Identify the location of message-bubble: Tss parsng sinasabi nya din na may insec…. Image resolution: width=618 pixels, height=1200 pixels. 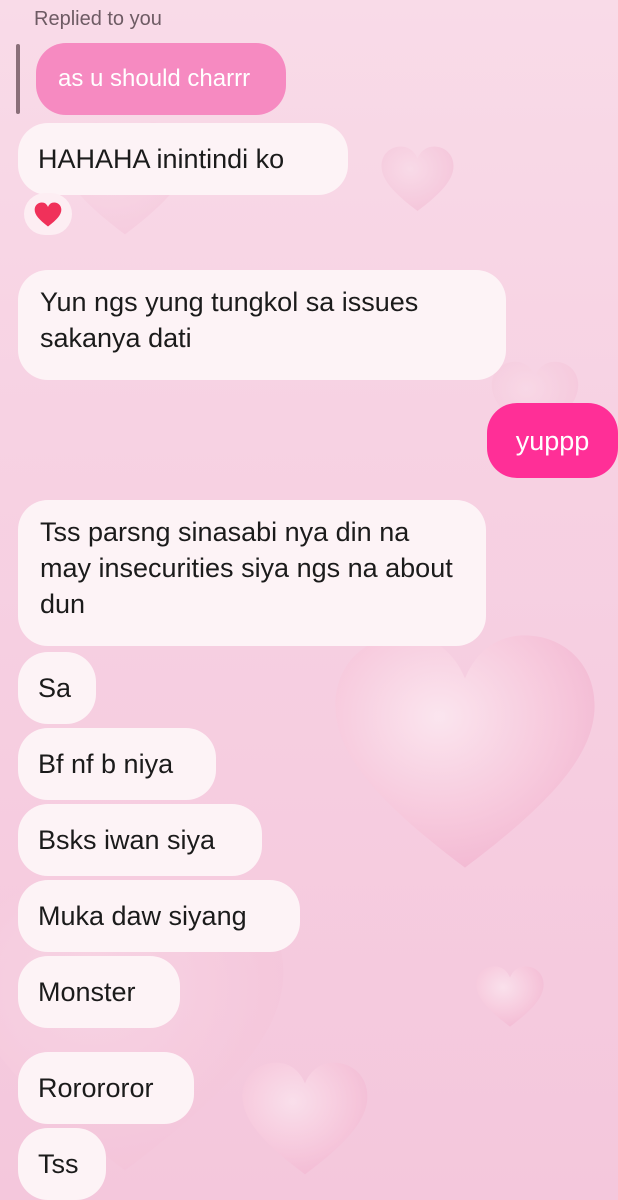
(252, 573).